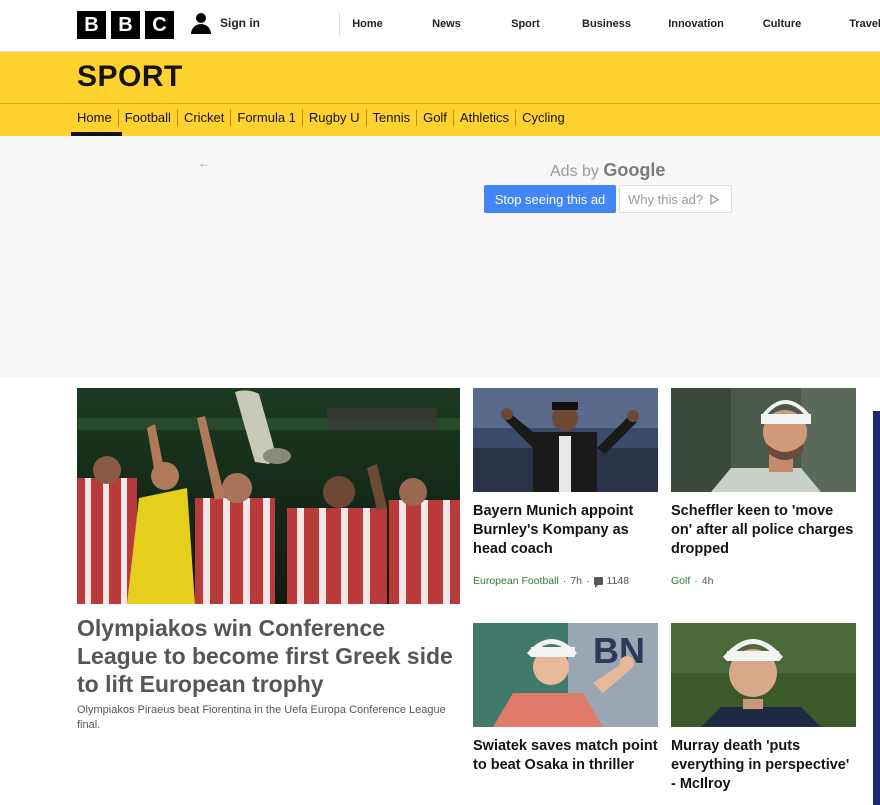 The width and height of the screenshot is (880, 805). I want to click on kompany-photo, so click(565, 440).